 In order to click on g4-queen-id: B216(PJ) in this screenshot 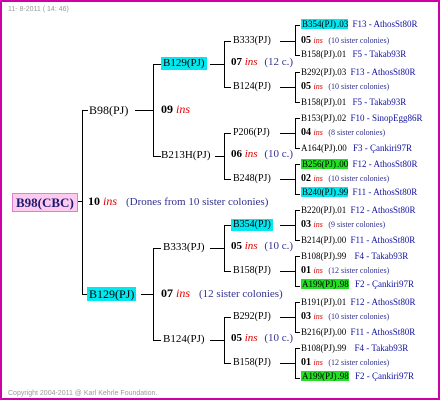, I will do `click(318, 332)`.